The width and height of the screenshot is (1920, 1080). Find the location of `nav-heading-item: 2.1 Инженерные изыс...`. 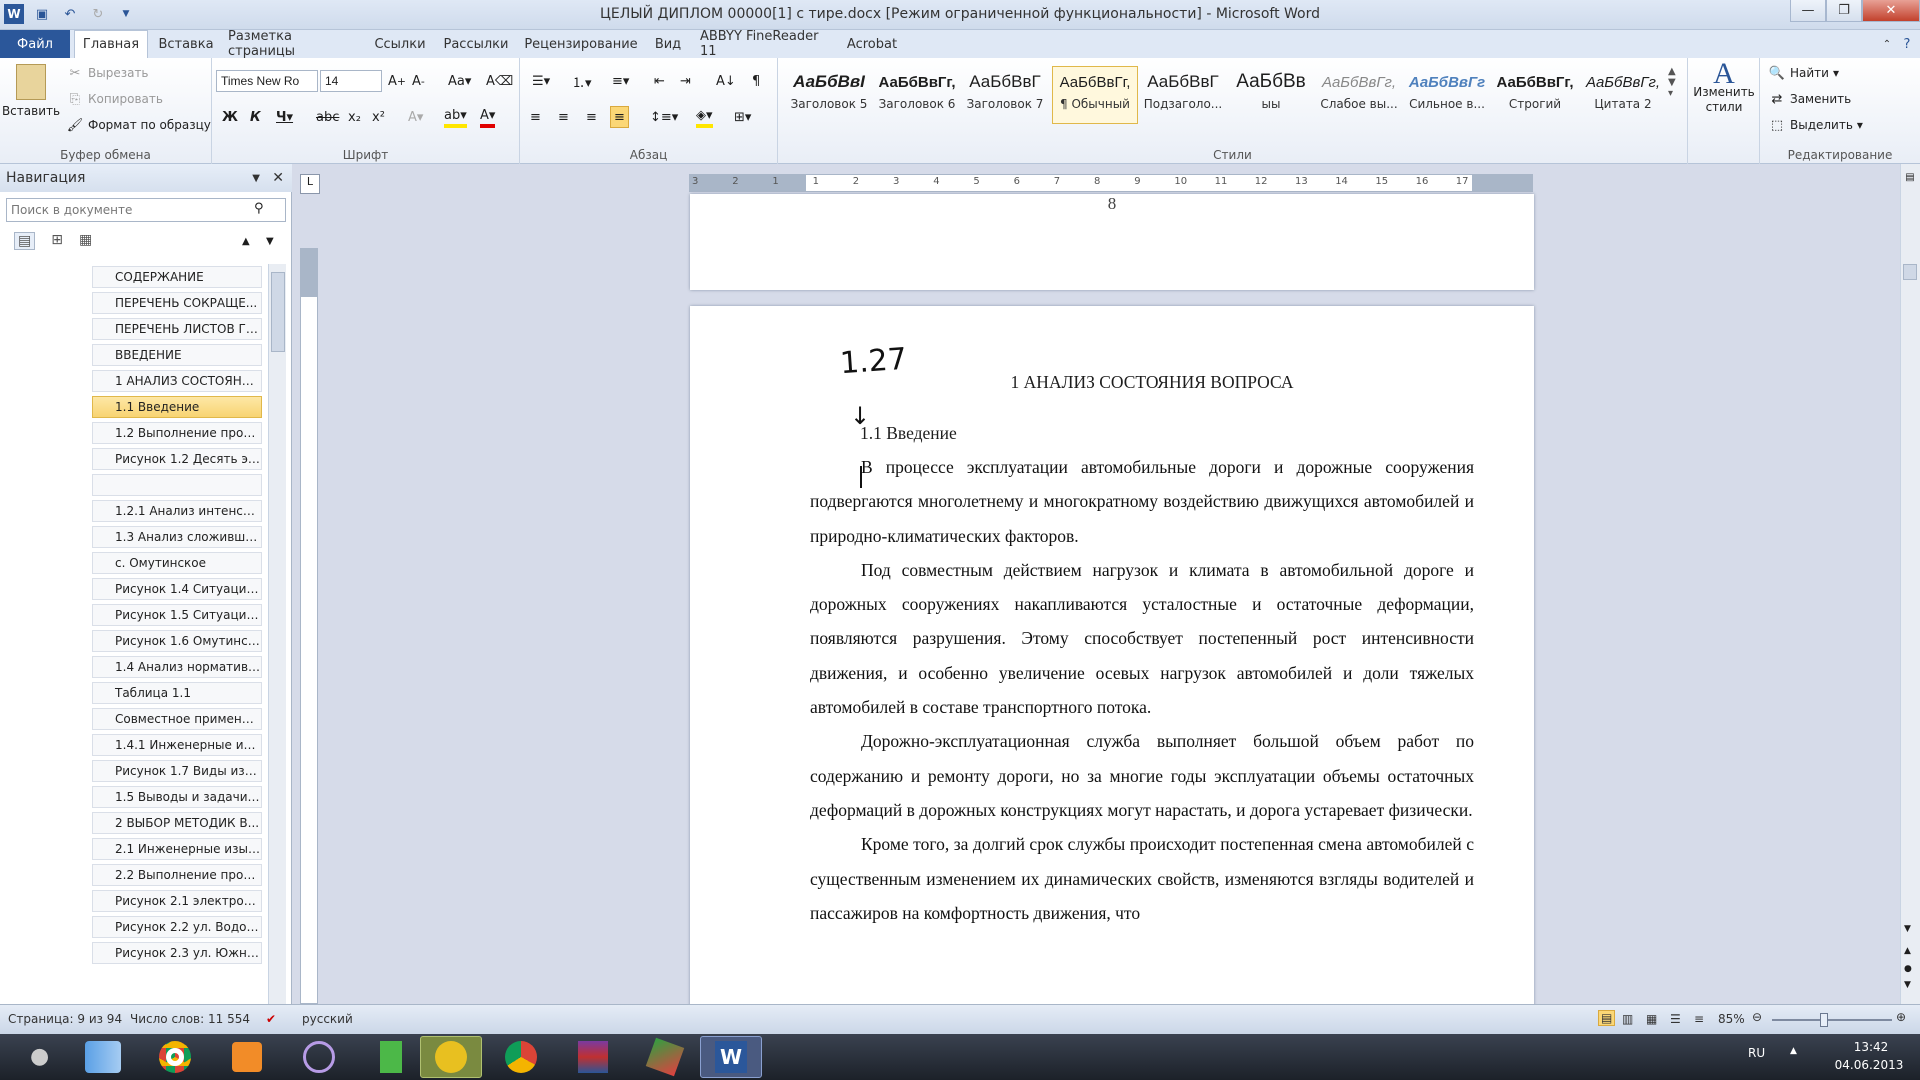

nav-heading-item: 2.1 Инженерные изыс... is located at coordinates (177, 849).